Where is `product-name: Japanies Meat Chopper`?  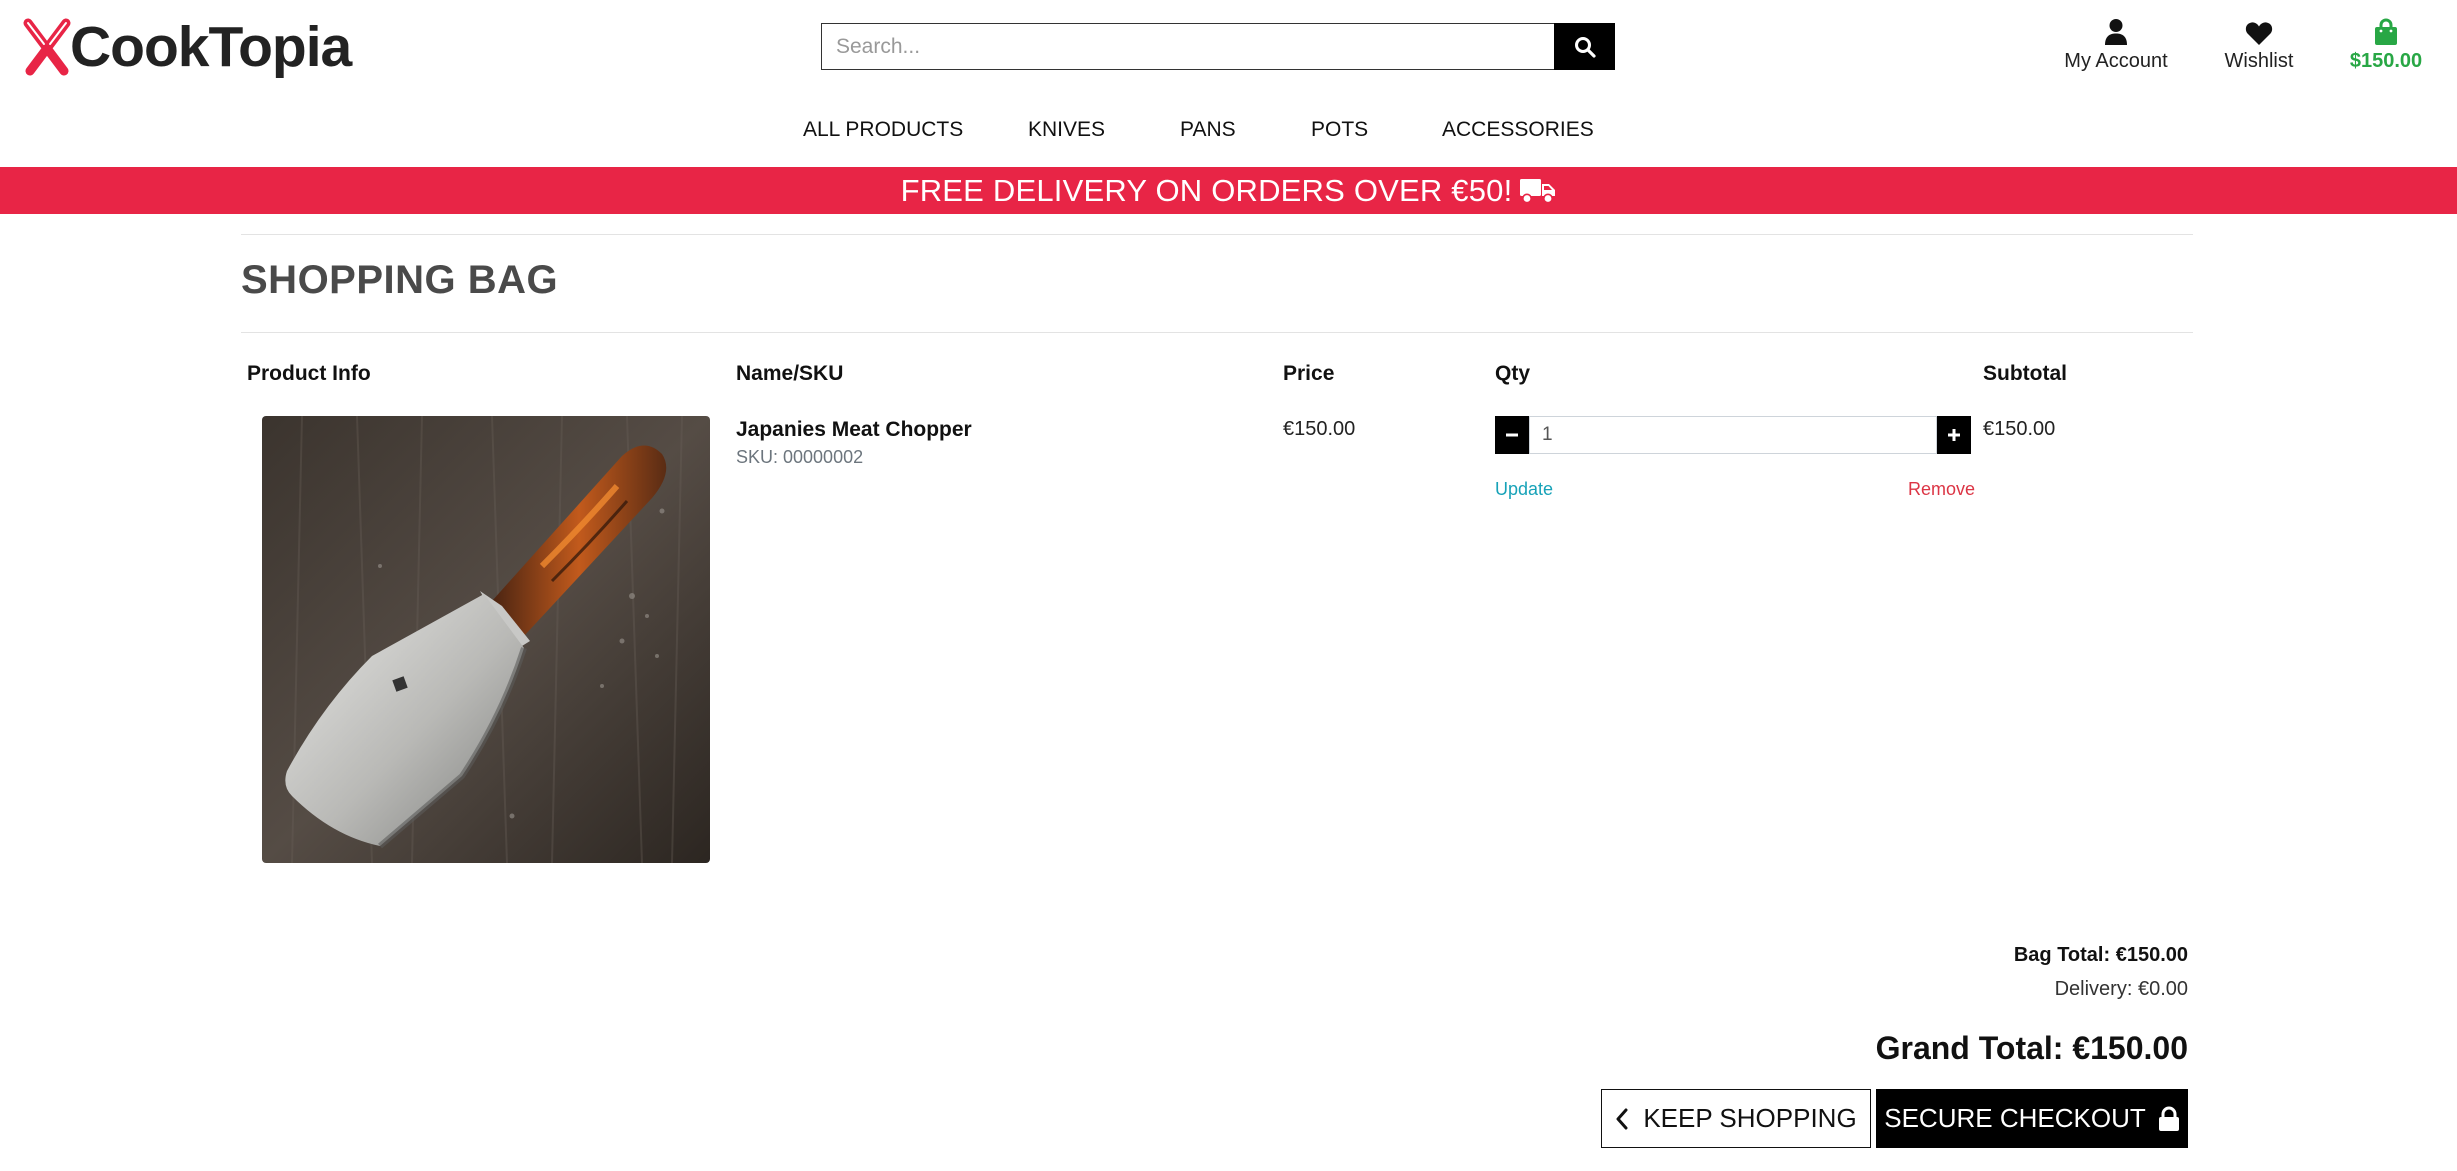
product-name: Japanies Meat Chopper is located at coordinates (854, 430).